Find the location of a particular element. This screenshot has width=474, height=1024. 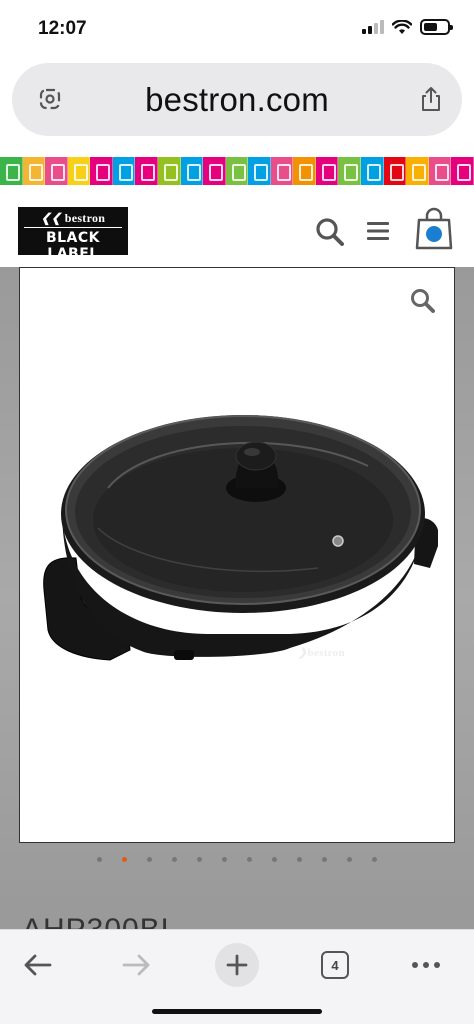

forward-arrow-icon is located at coordinates (136, 965).